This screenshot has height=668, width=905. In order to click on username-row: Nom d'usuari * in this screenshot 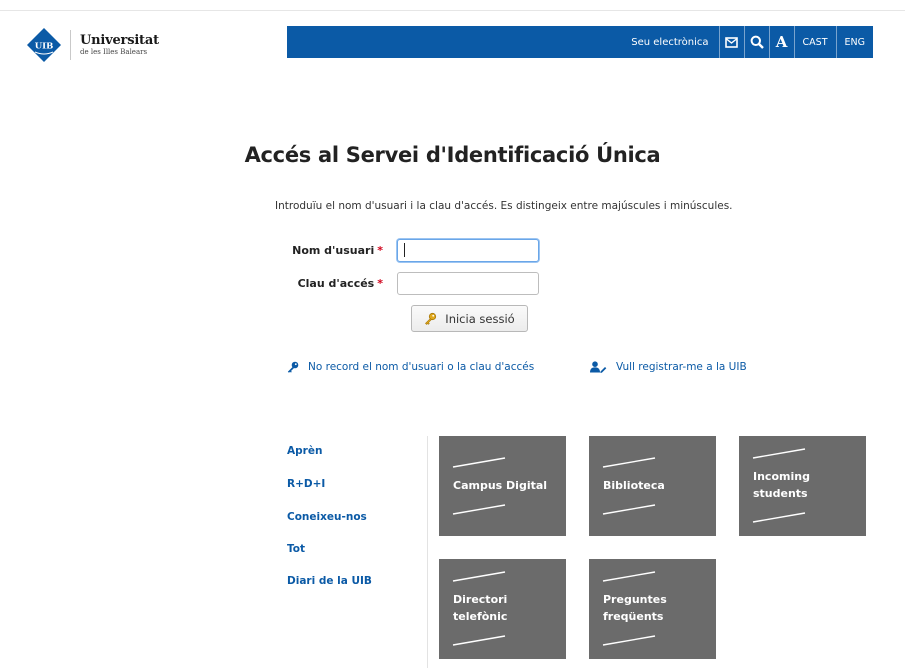, I will do `click(407, 250)`.